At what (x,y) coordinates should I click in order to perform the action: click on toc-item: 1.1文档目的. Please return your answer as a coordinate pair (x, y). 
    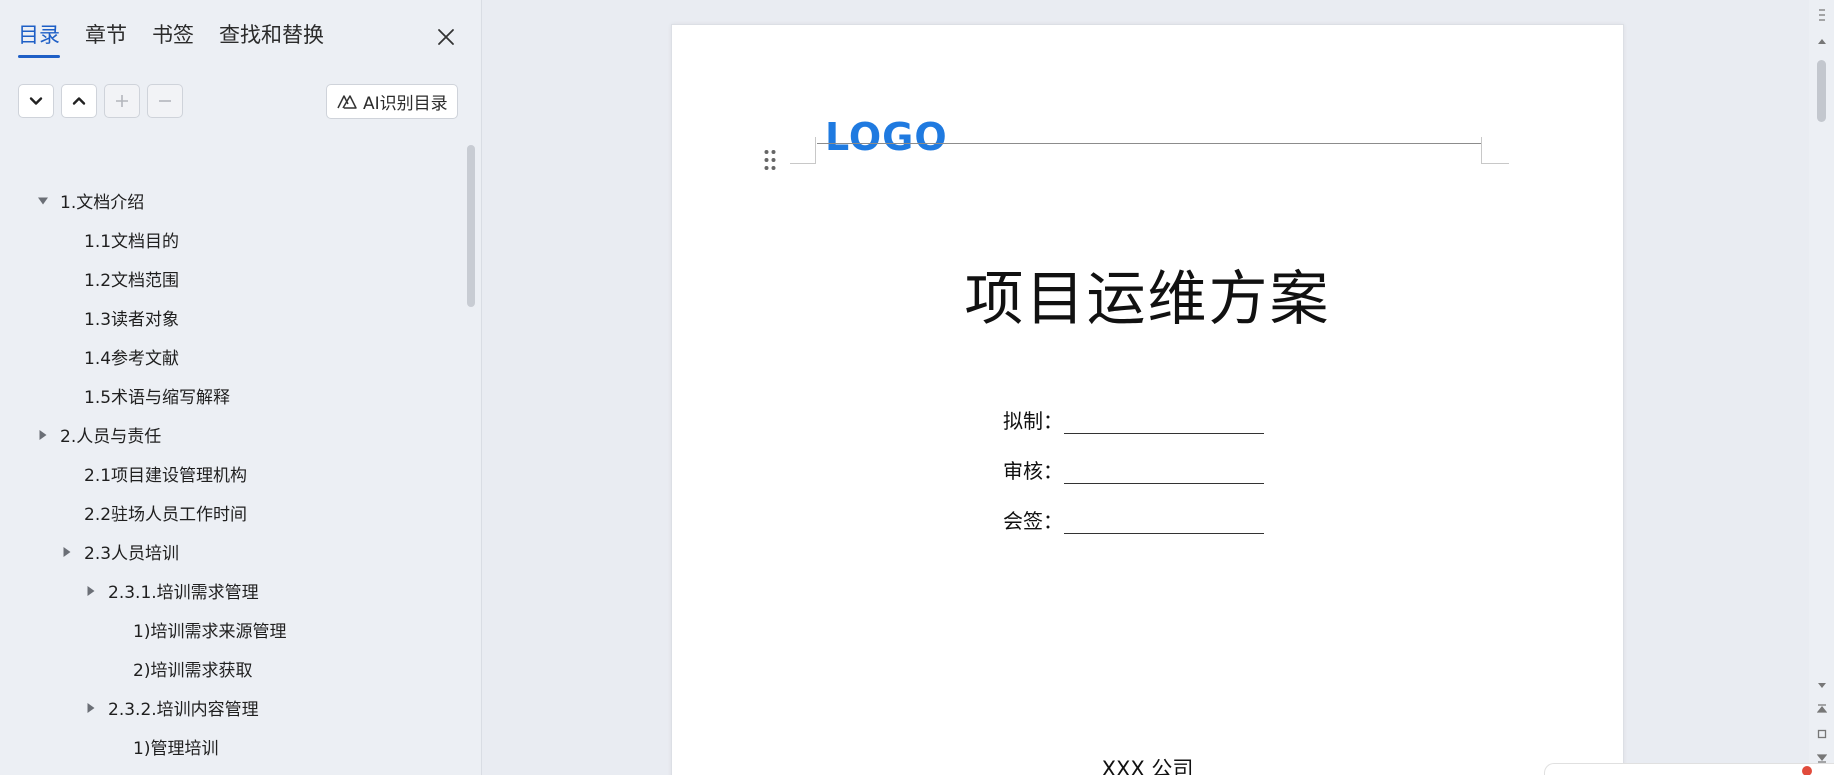
    Looking at the image, I should click on (230, 239).